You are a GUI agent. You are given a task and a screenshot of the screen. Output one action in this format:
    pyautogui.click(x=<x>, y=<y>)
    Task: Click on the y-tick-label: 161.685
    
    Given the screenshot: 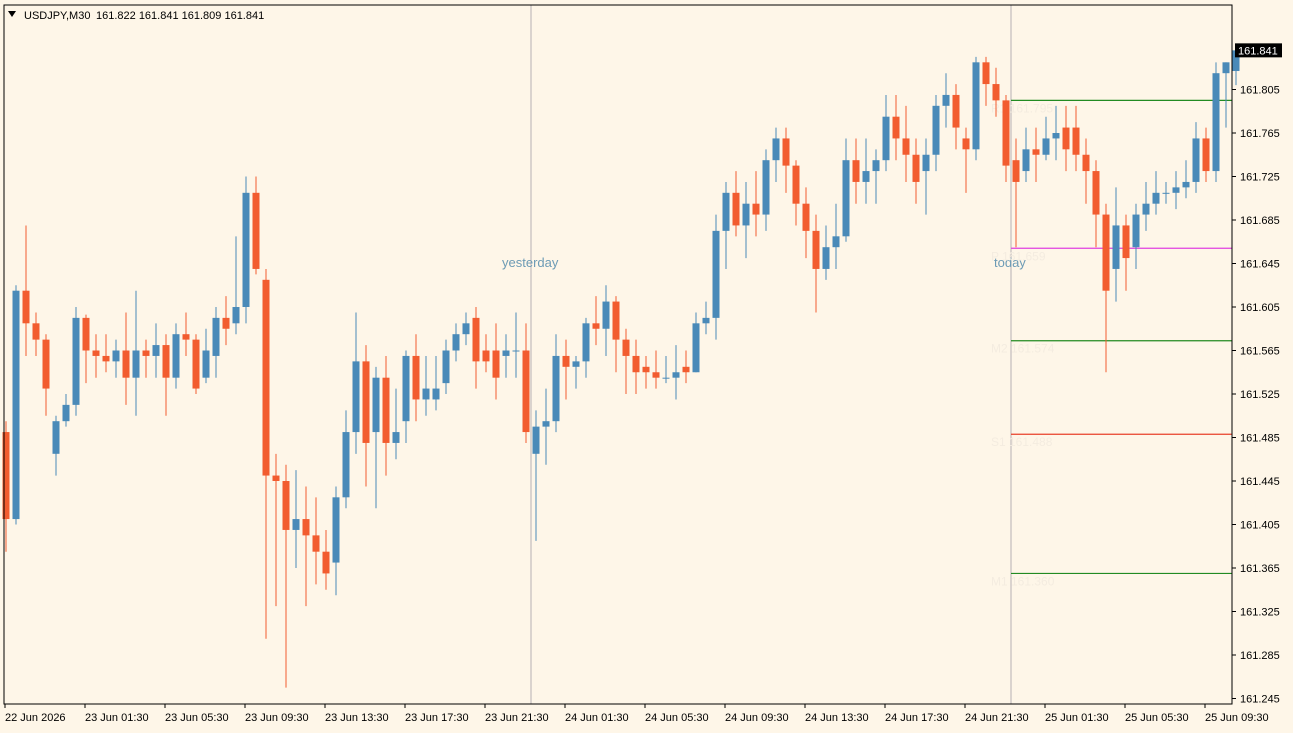 What is the action you would take?
    pyautogui.click(x=1260, y=221)
    